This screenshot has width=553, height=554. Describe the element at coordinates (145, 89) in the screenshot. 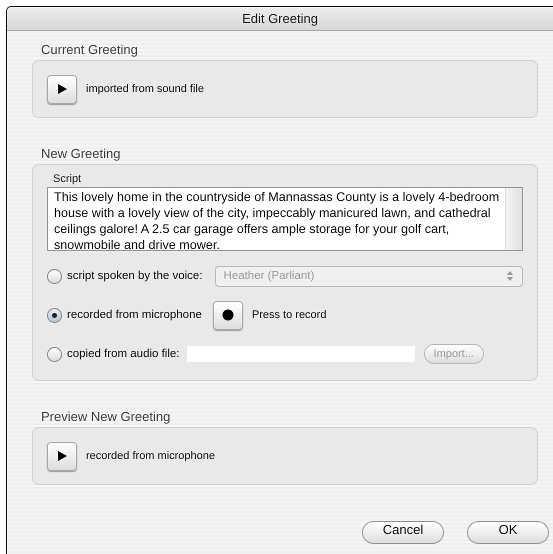

I see `greeting-source: imported from sound file` at that location.